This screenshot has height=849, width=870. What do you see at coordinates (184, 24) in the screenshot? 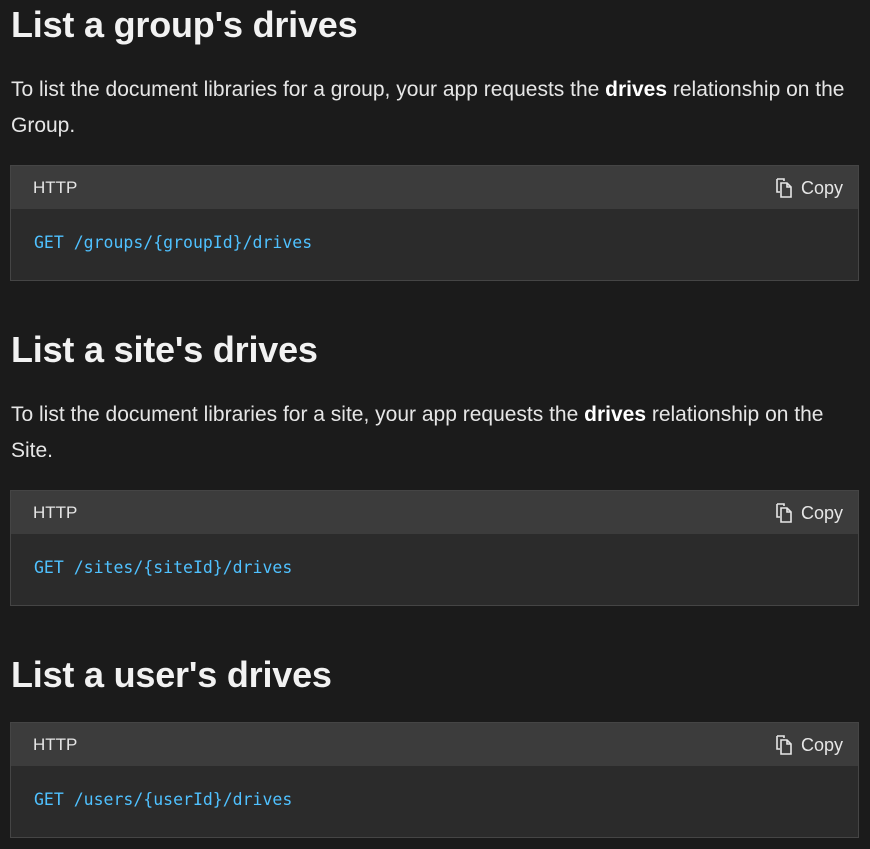
I see `heading-group-drives: List a group's drives` at bounding box center [184, 24].